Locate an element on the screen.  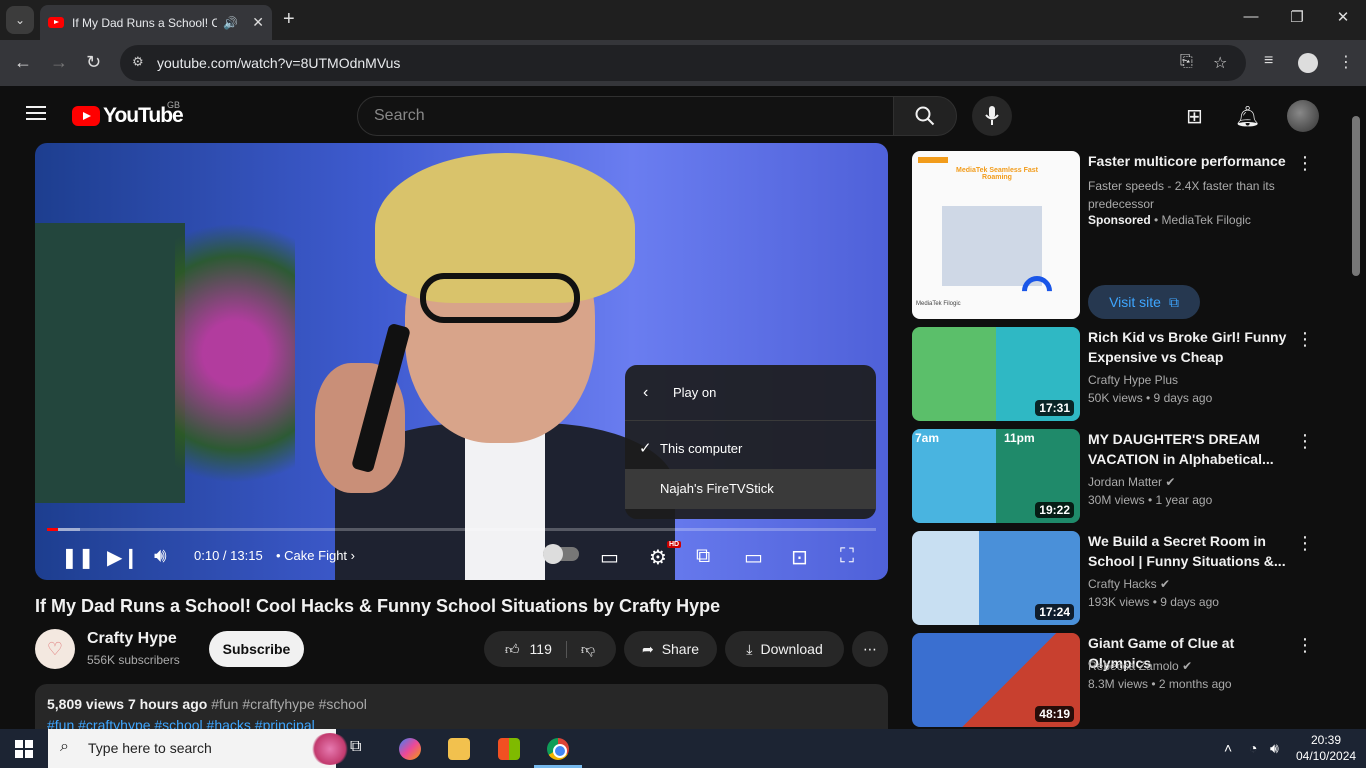
copilot-icon is located at coordinates (410, 749).